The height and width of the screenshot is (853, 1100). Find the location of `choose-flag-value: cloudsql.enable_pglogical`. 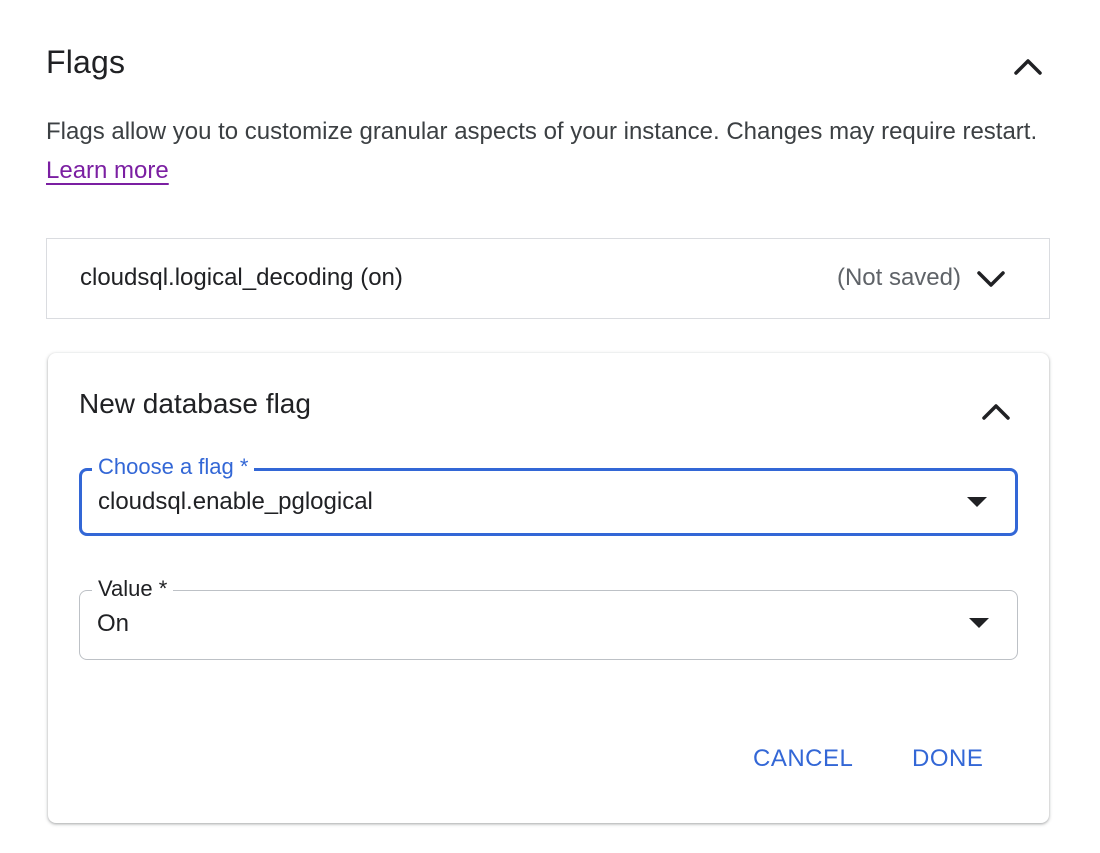

choose-flag-value: cloudsql.enable_pglogical is located at coordinates (235, 501).